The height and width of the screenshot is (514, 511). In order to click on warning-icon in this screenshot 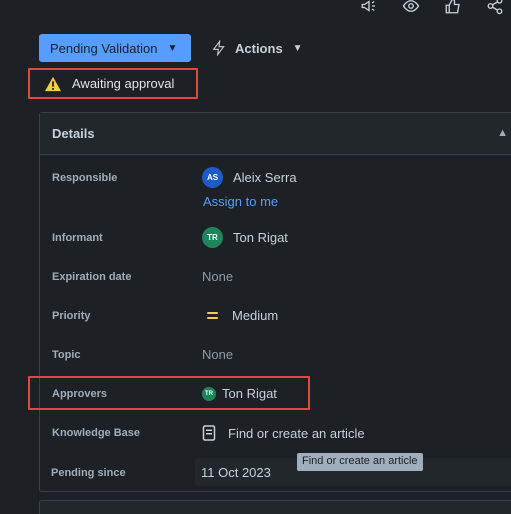, I will do `click(53, 83)`.